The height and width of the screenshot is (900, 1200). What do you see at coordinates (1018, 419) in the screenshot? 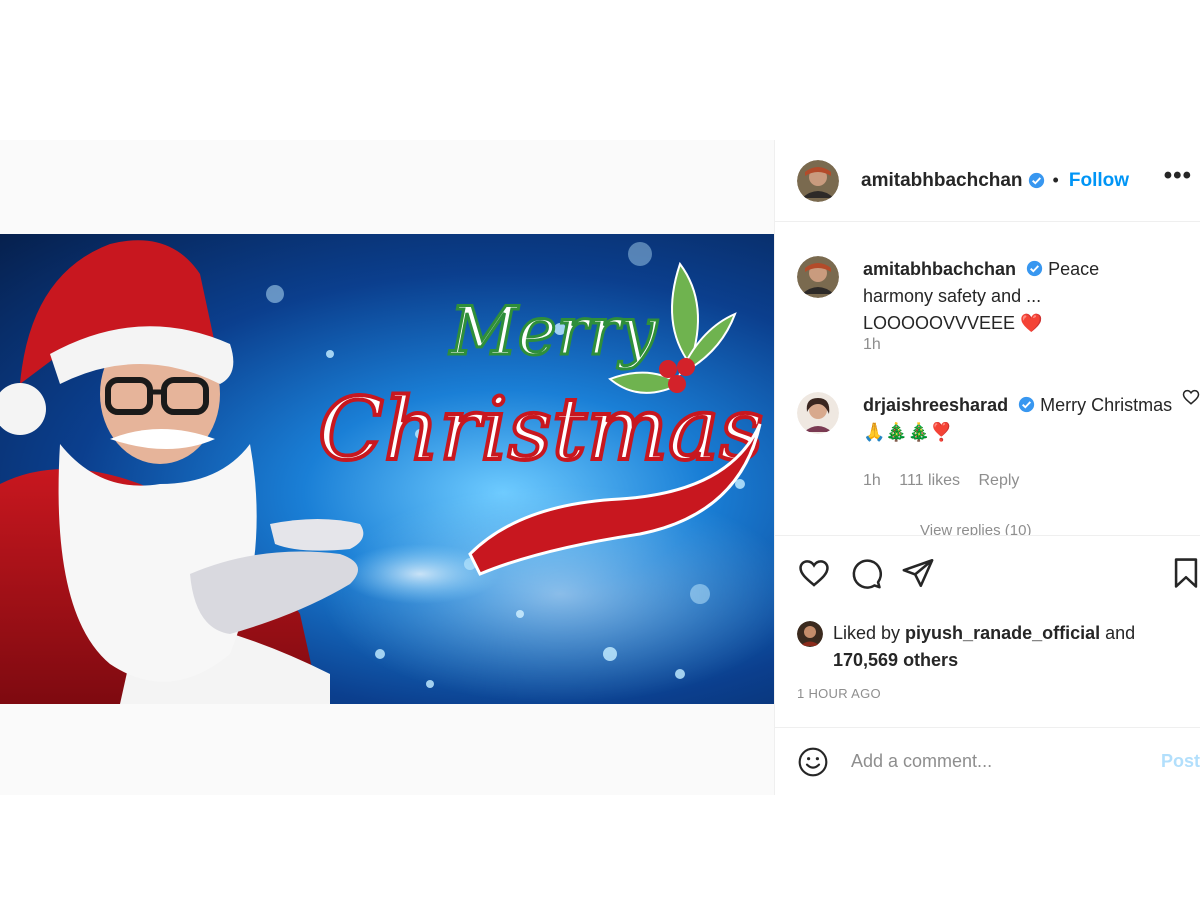
I see `comment-text: drjaishreesharad Merry Christmas 🙏🎄🎄❣️` at bounding box center [1018, 419].